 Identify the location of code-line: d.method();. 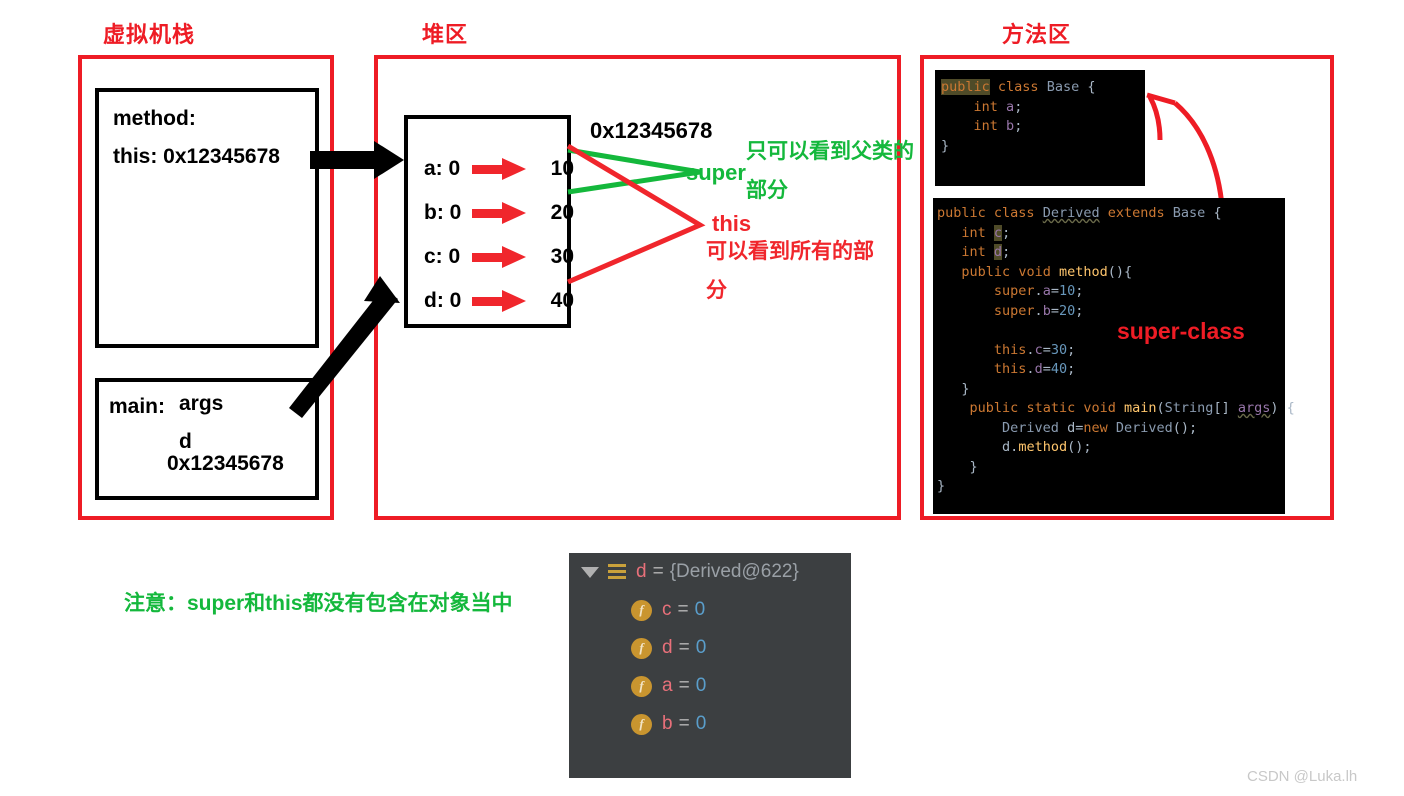
(1109, 448).